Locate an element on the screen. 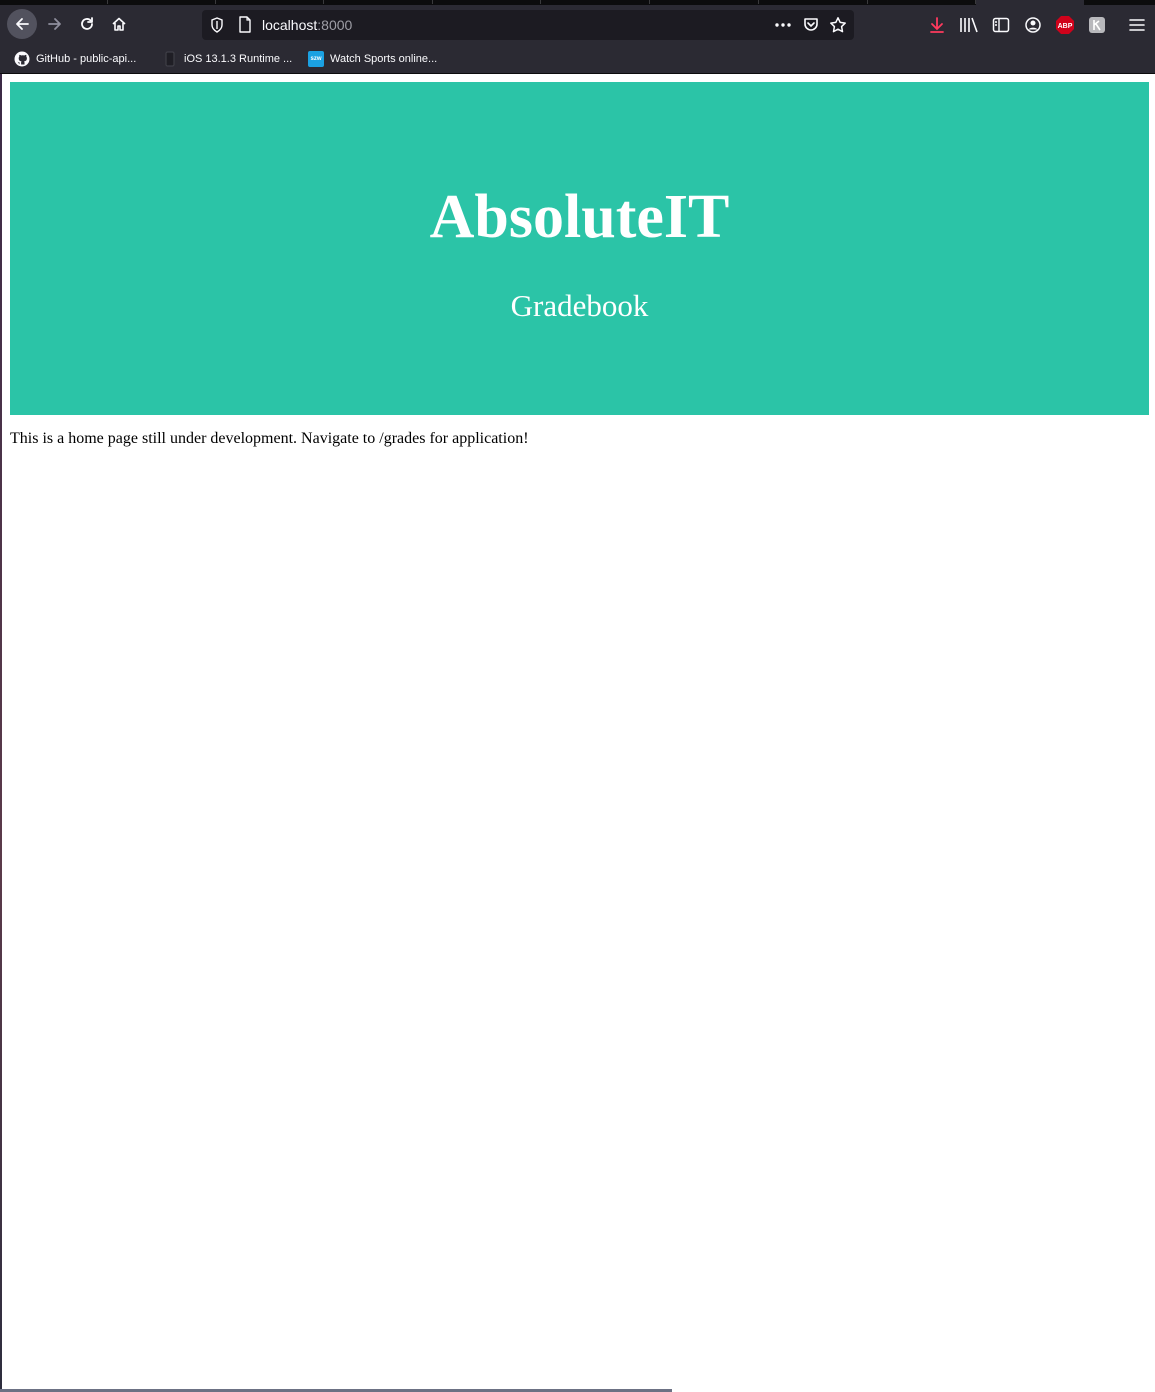 The image size is (1155, 1392). extension-icon is located at coordinates (1097, 25).